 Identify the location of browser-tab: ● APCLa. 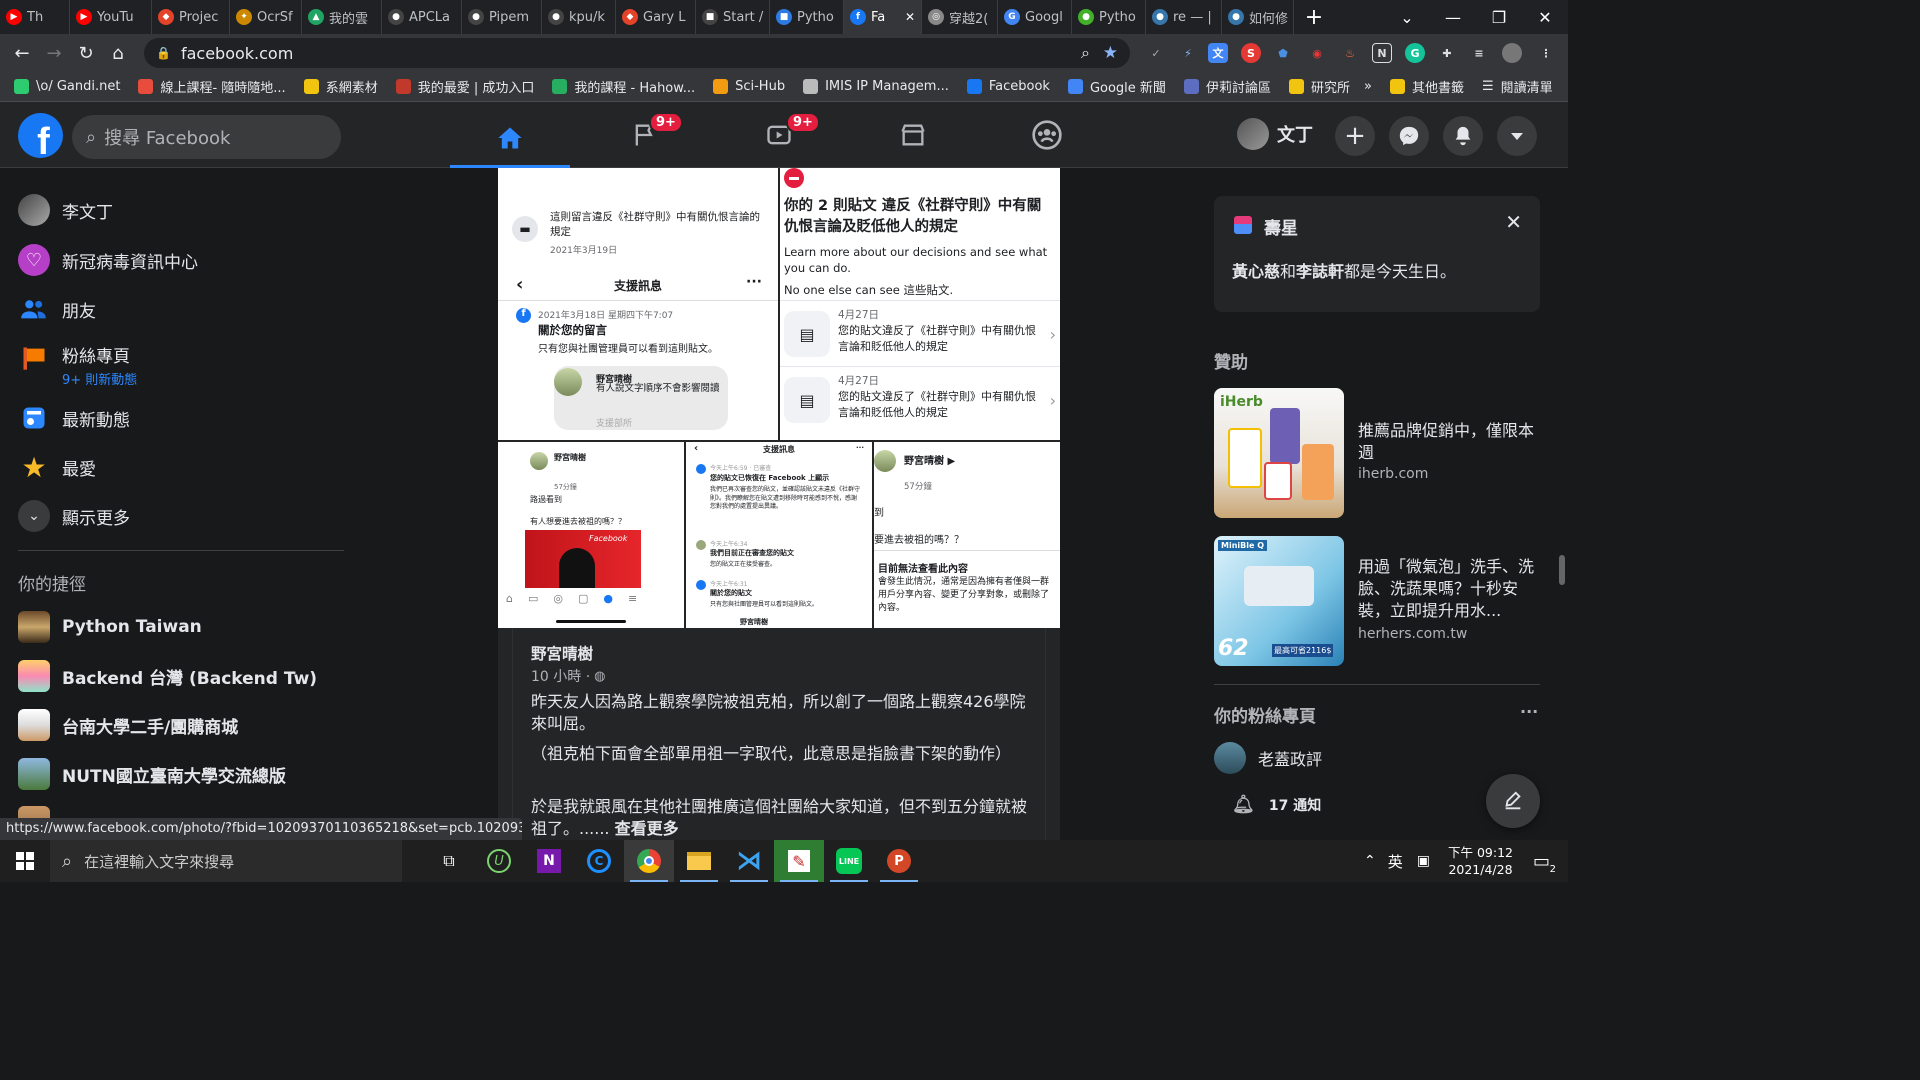
(422, 17).